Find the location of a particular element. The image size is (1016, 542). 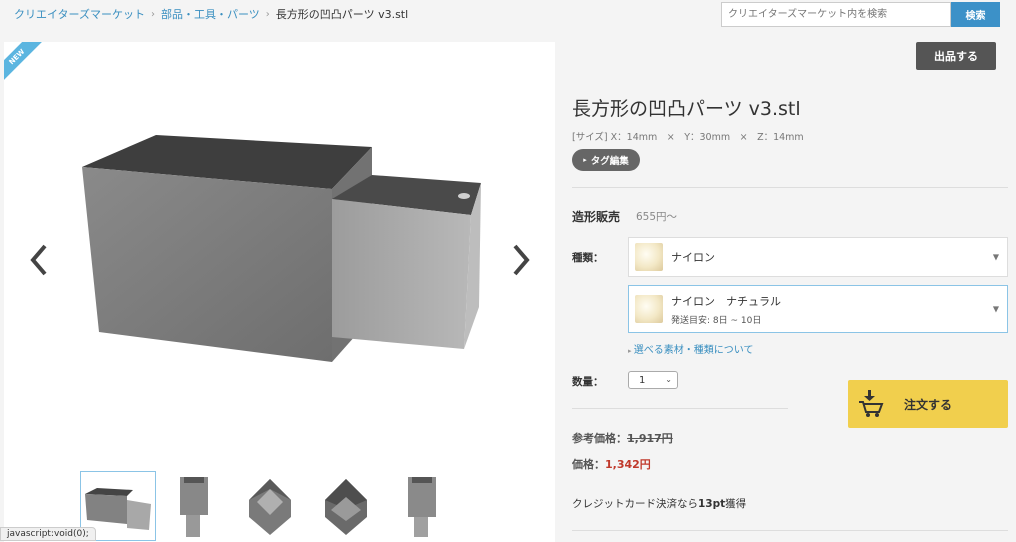

price-value: 1,342円 is located at coordinates (628, 464).